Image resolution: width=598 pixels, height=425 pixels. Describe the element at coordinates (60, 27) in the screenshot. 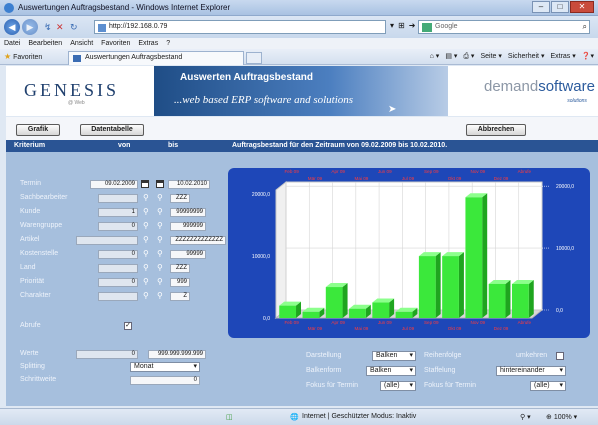

I see `stop-icon: ✕` at that location.